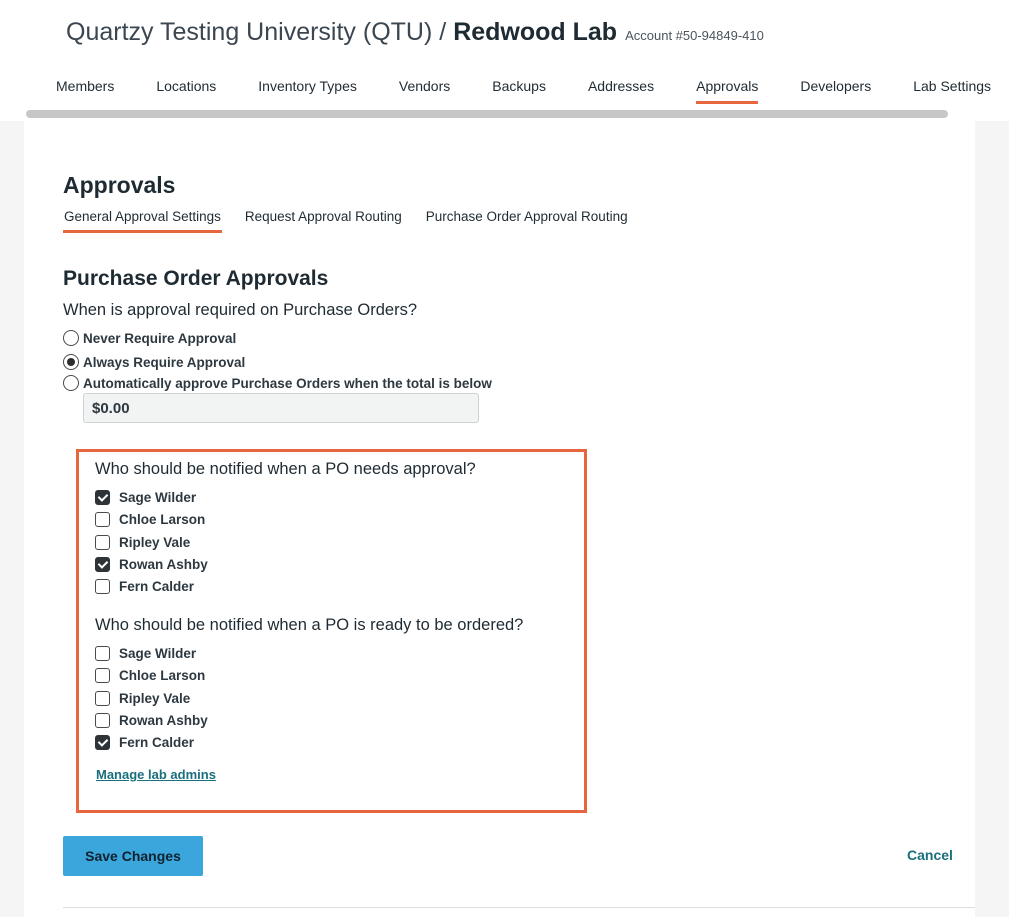  I want to click on subtab-po-approval-routing: Purchase Order Approval Routing, so click(527, 221).